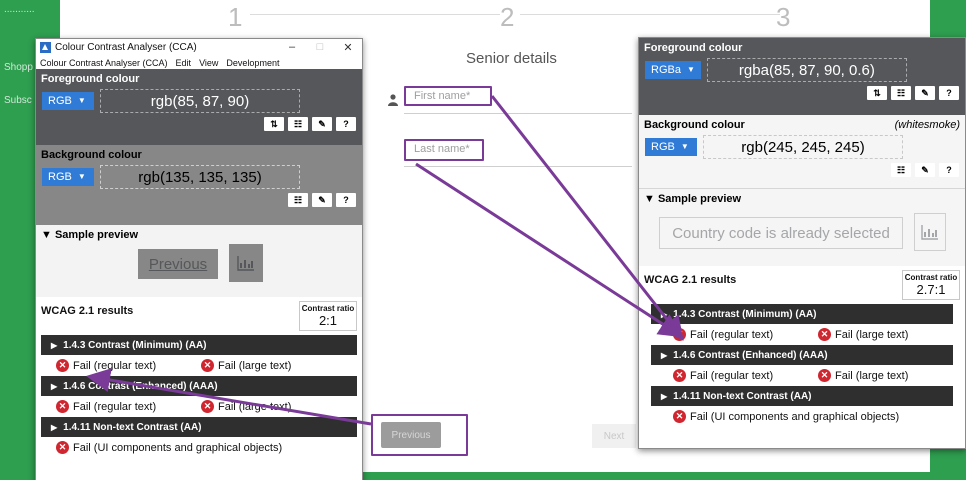 Image resolution: width=966 pixels, height=480 pixels. Describe the element at coordinates (742, 396) in the screenshot. I see `criterion-name: 1.4.11 Non-text Contrast (AA)` at that location.